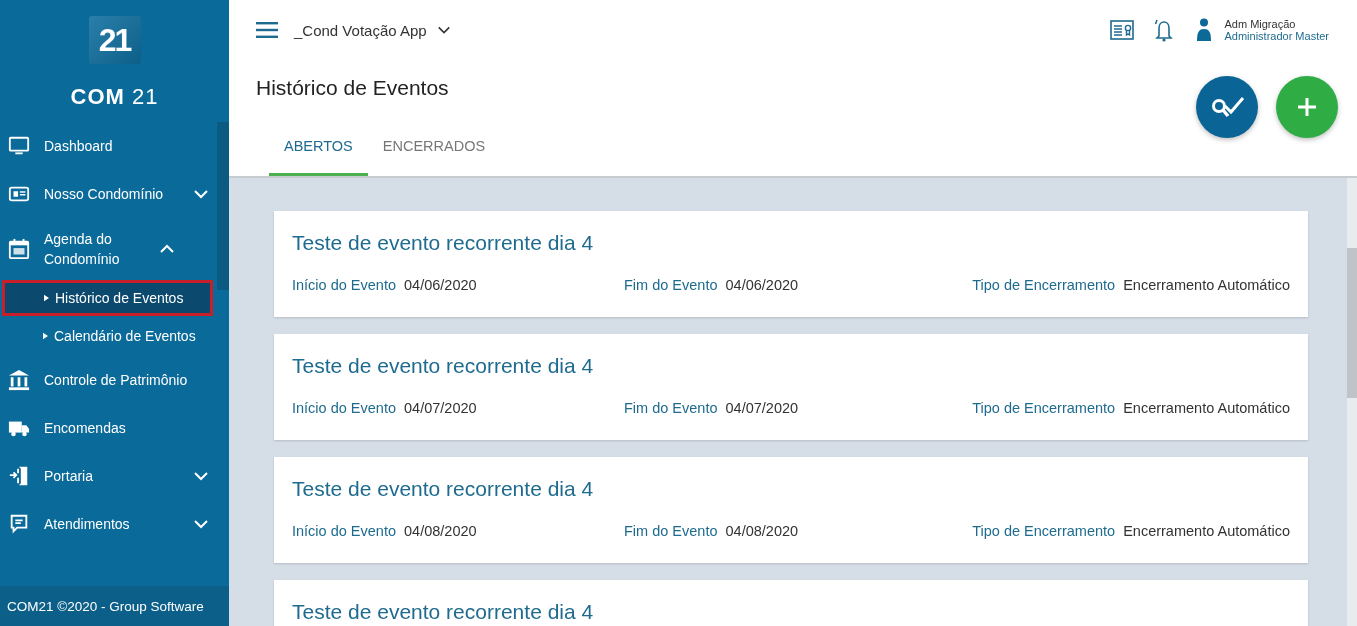 The image size is (1357, 626). Describe the element at coordinates (791, 603) in the screenshot. I see `event-card: Teste de evento recorrente dia 4` at that location.